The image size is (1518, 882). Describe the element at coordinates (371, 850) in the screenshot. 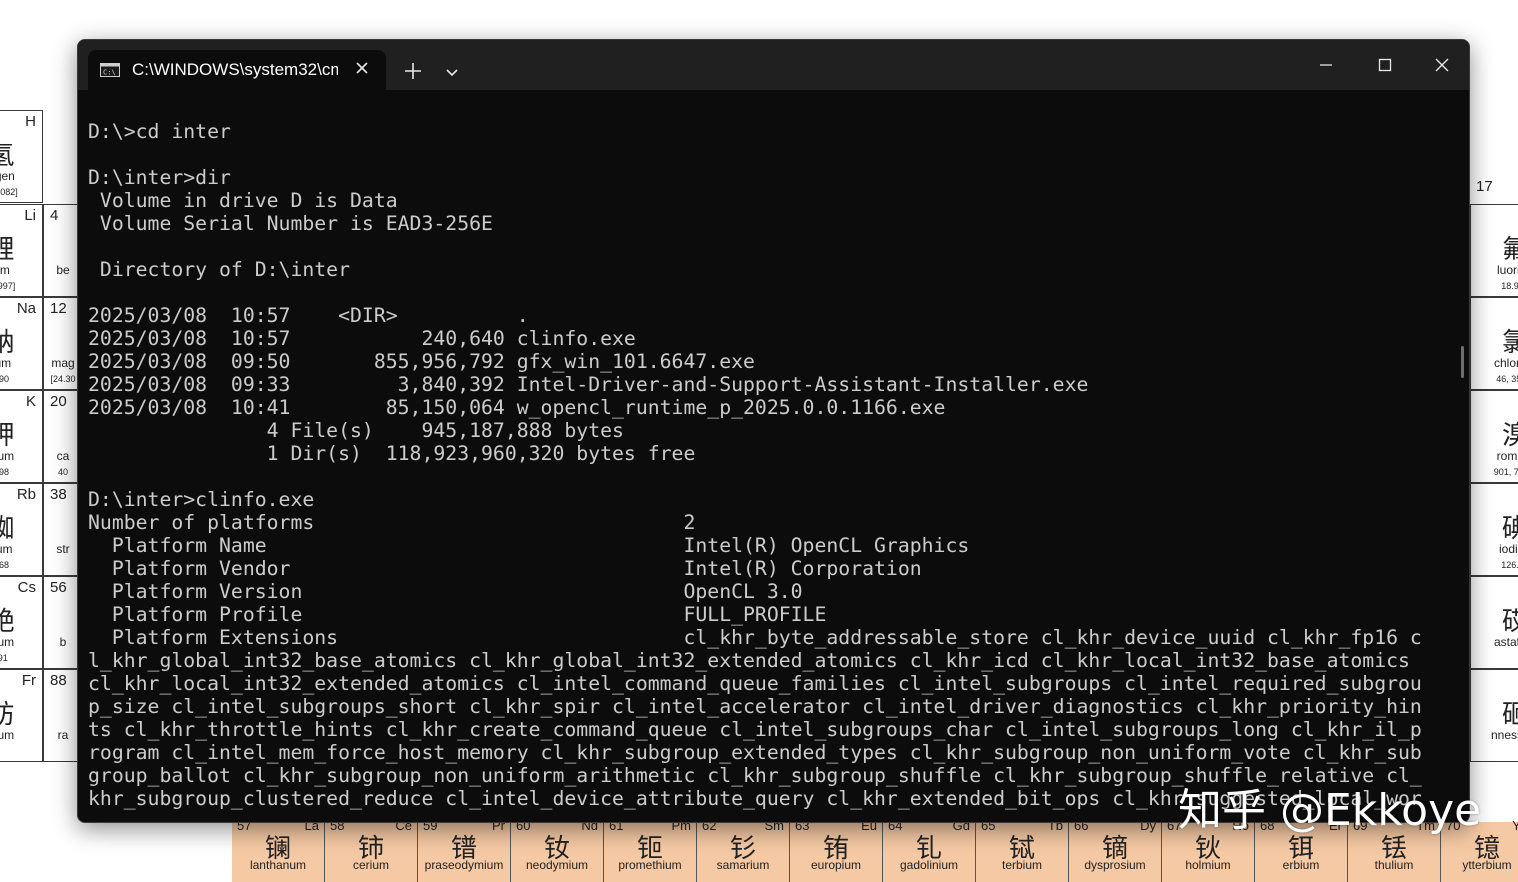

I see `lanthanide-cell: 58 Ce 铈 cerium` at that location.